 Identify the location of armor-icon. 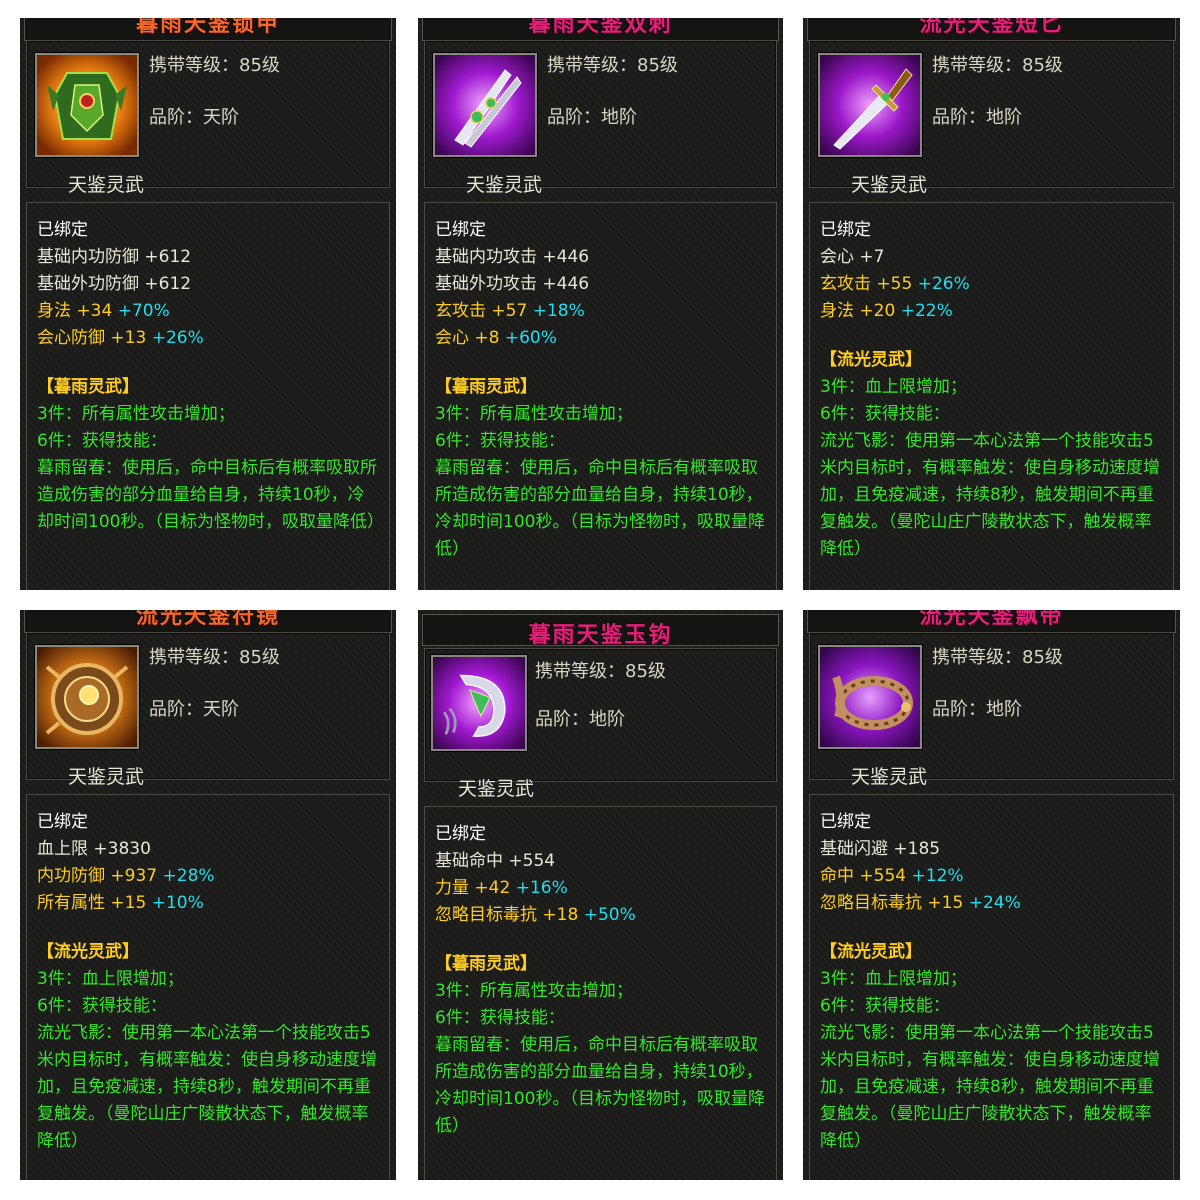
(87, 105).